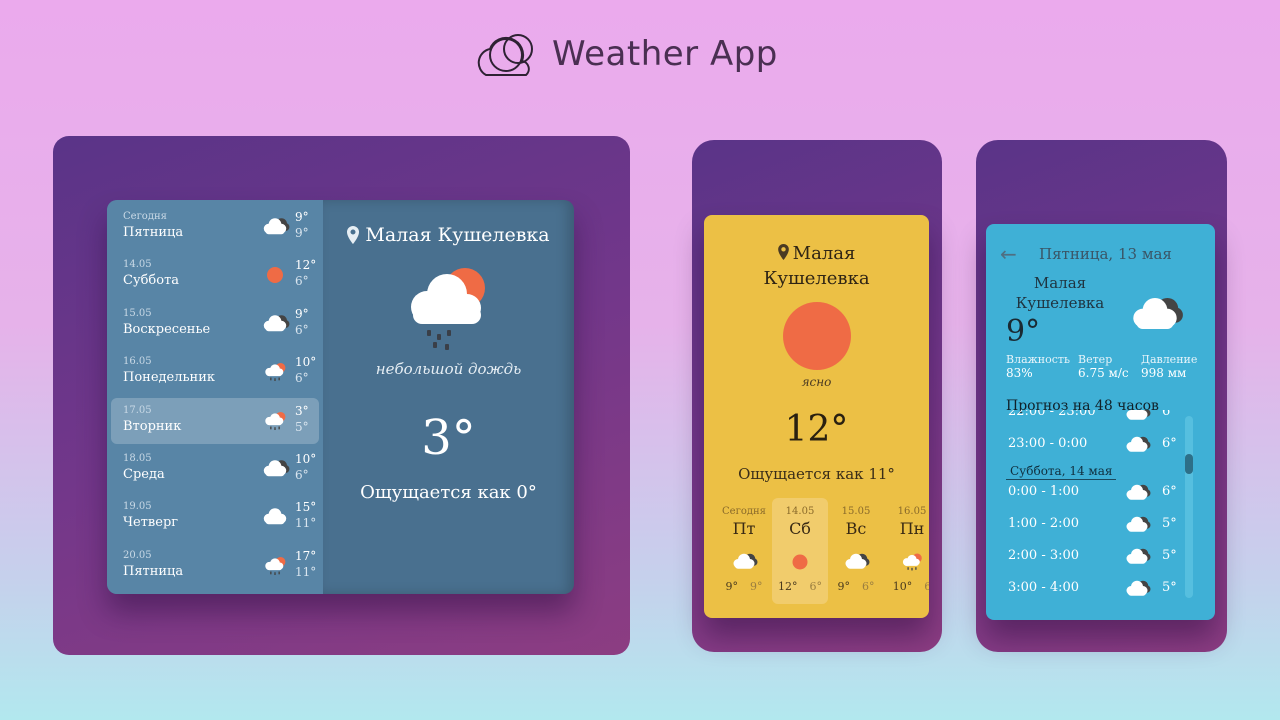 The image size is (1280, 720). Describe the element at coordinates (1008, 254) in the screenshot. I see `back-arrow-icon: ←` at that location.